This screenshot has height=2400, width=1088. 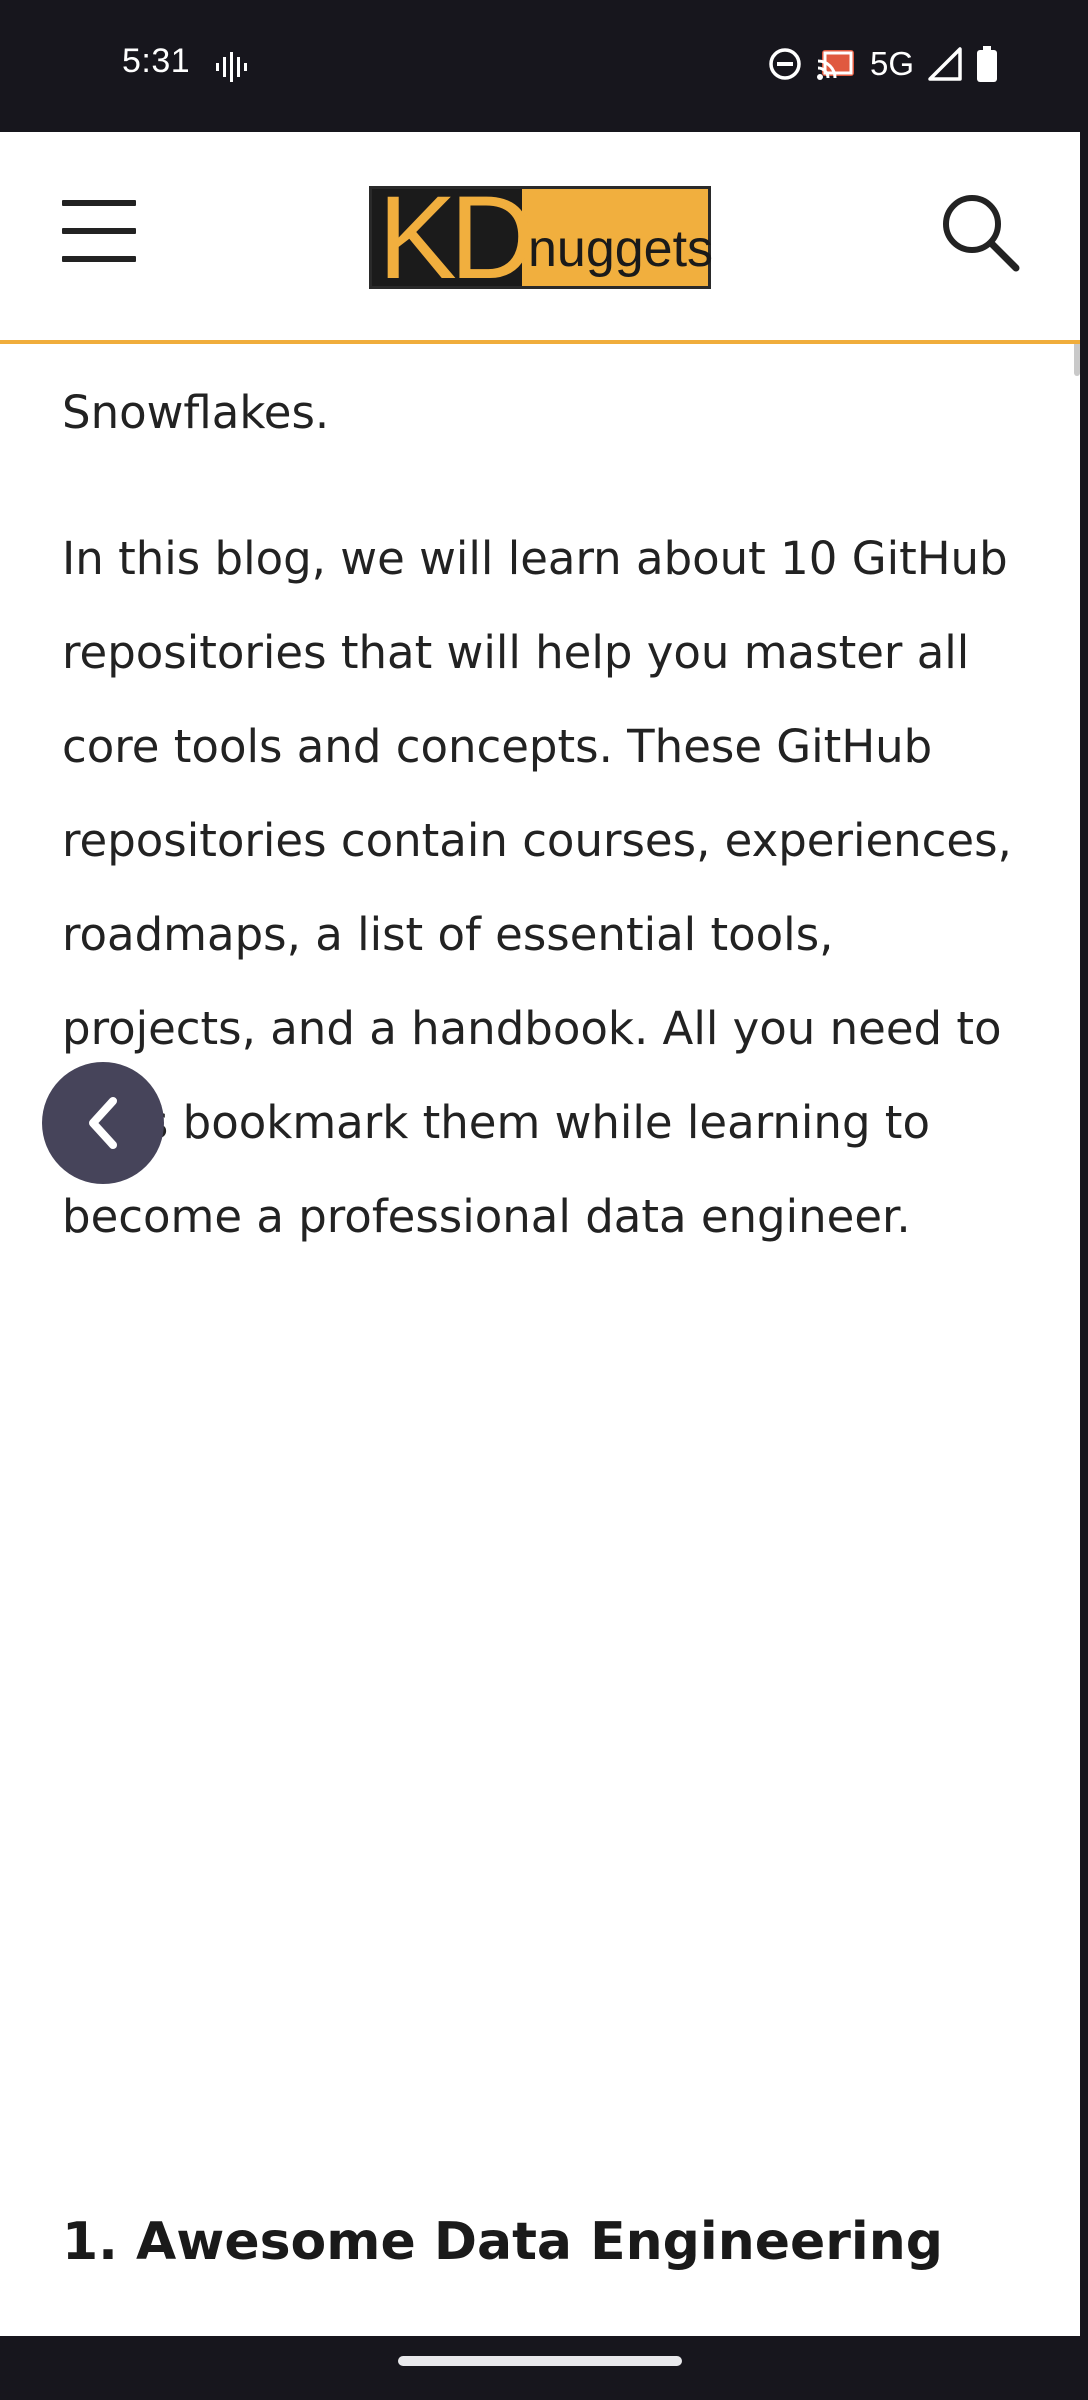 I want to click on status-icons: 5G, so click(x=883, y=64).